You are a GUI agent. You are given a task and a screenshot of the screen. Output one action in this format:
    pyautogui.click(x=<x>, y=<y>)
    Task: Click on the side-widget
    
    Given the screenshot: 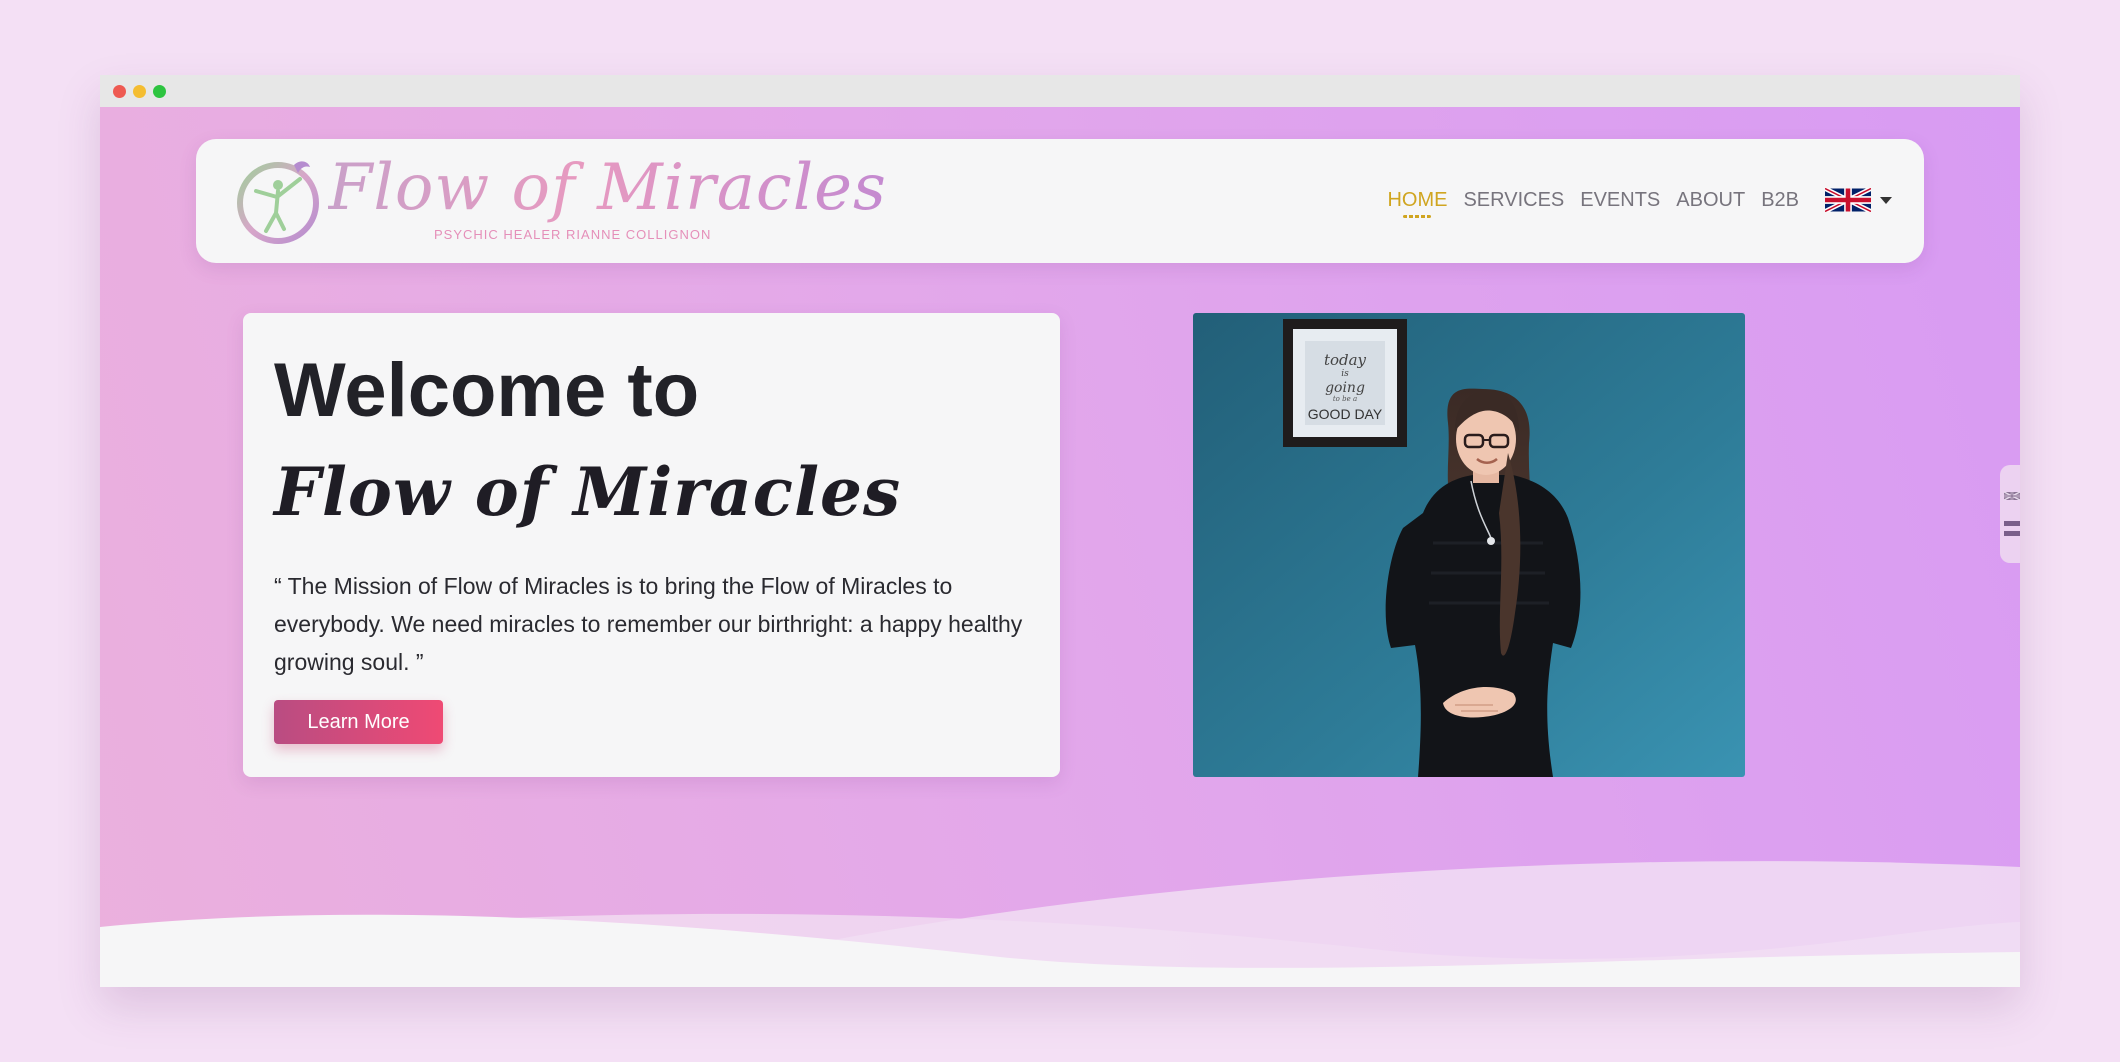 What is the action you would take?
    pyautogui.click(x=2010, y=514)
    